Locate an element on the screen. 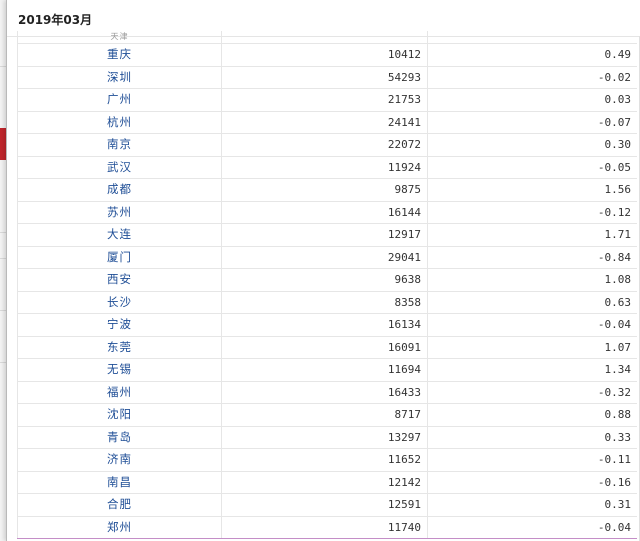 The image size is (640, 541). city-name: 广州 is located at coordinates (119, 100).